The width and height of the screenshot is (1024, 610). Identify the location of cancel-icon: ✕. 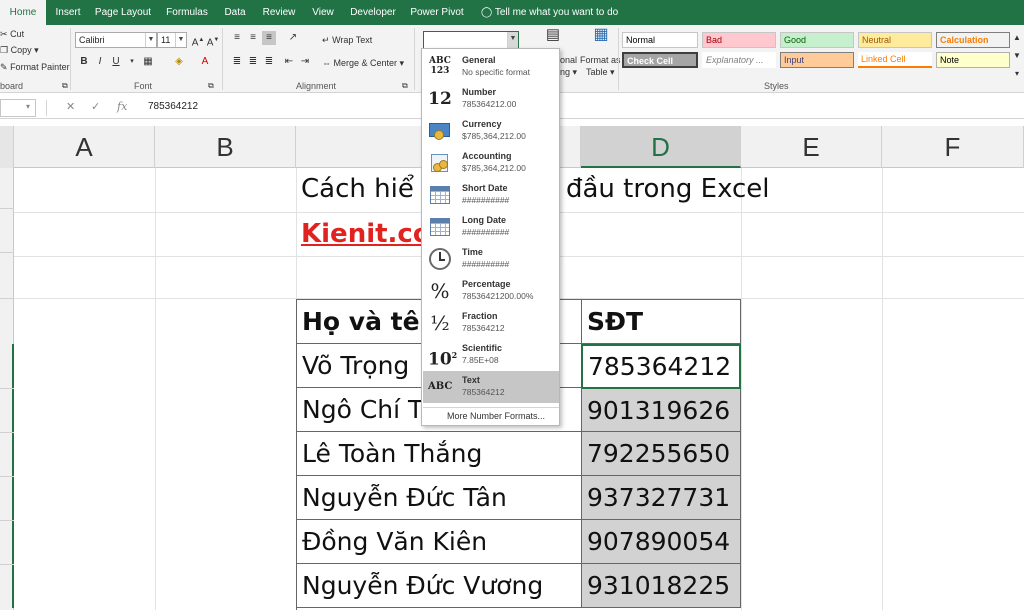
(70, 106).